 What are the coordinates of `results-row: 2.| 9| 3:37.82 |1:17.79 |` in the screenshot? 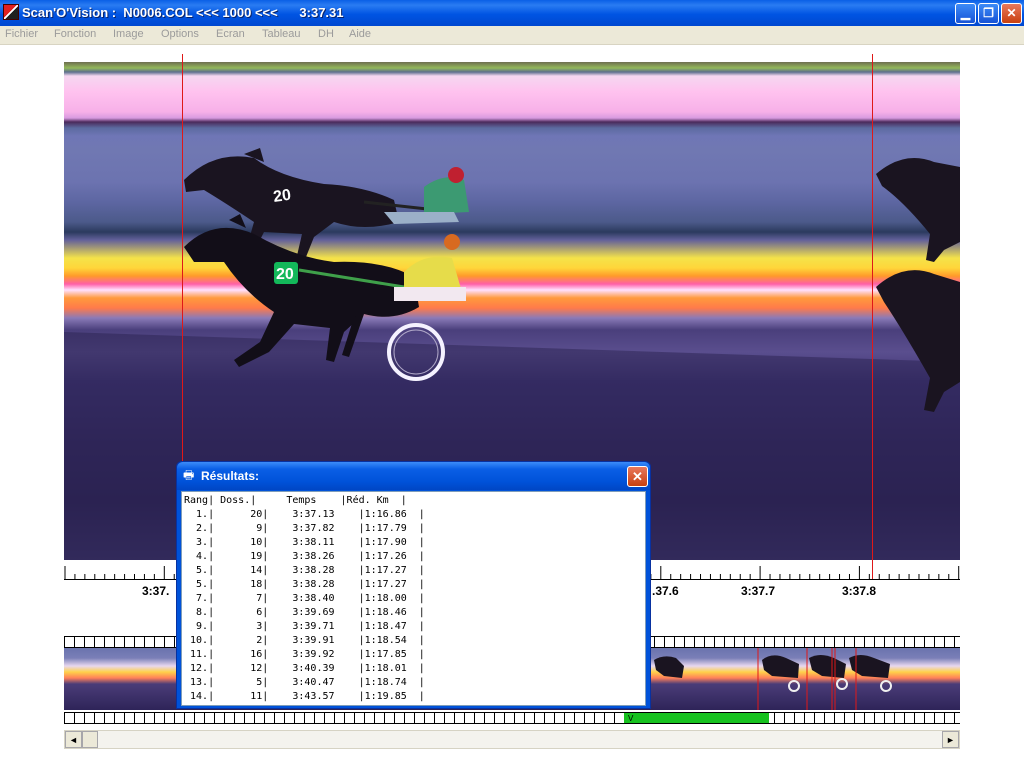 It's located at (304, 529).